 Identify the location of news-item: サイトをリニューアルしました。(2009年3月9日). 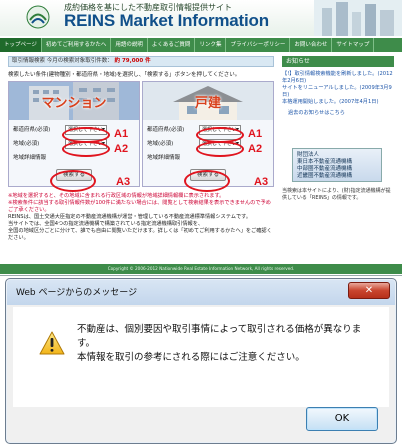
(338, 92).